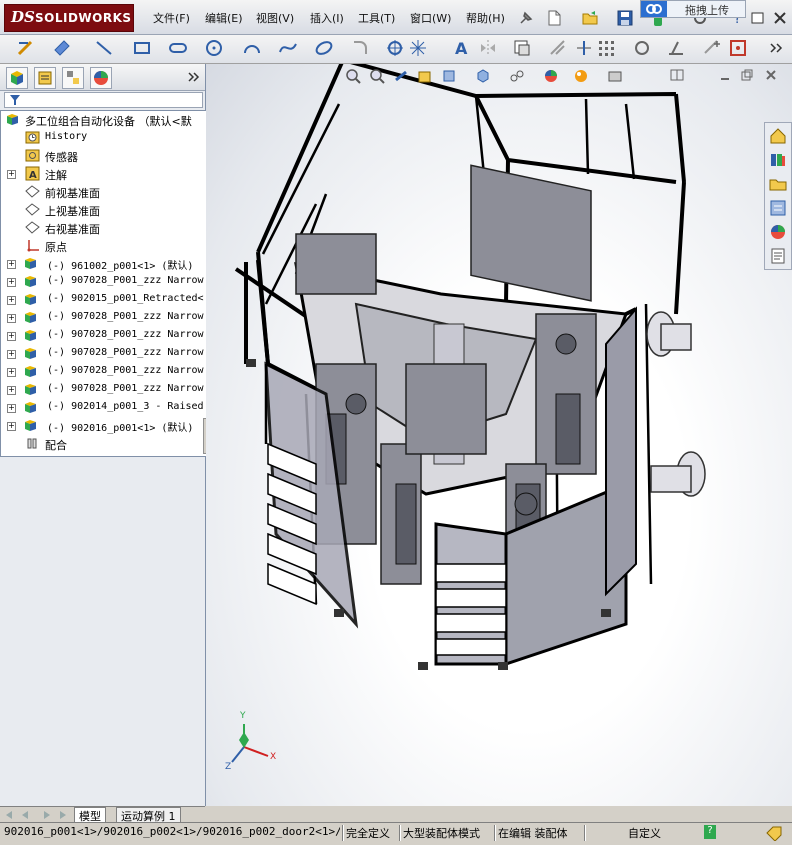 This screenshot has height=845, width=792. What do you see at coordinates (488, 48) in the screenshot?
I see `mirror-icon` at bounding box center [488, 48].